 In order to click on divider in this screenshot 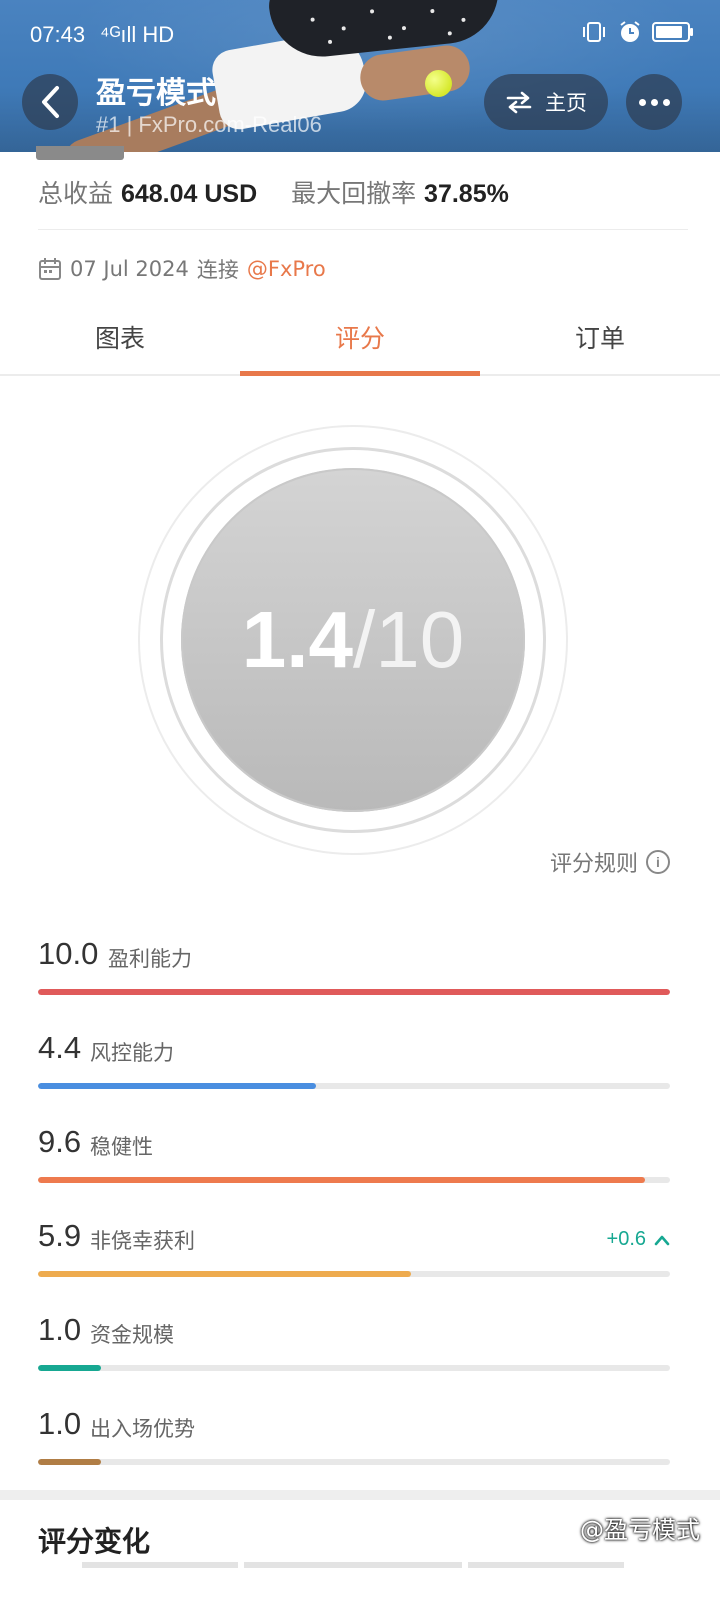, I will do `click(363, 229)`.